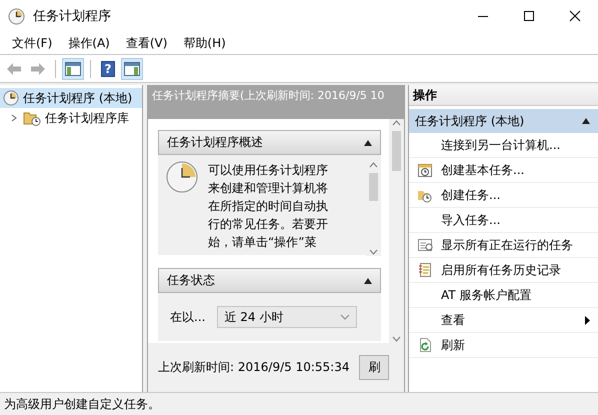 The image size is (598, 415). I want to click on action-group-header: 任务计划程序 (本地), so click(503, 121).